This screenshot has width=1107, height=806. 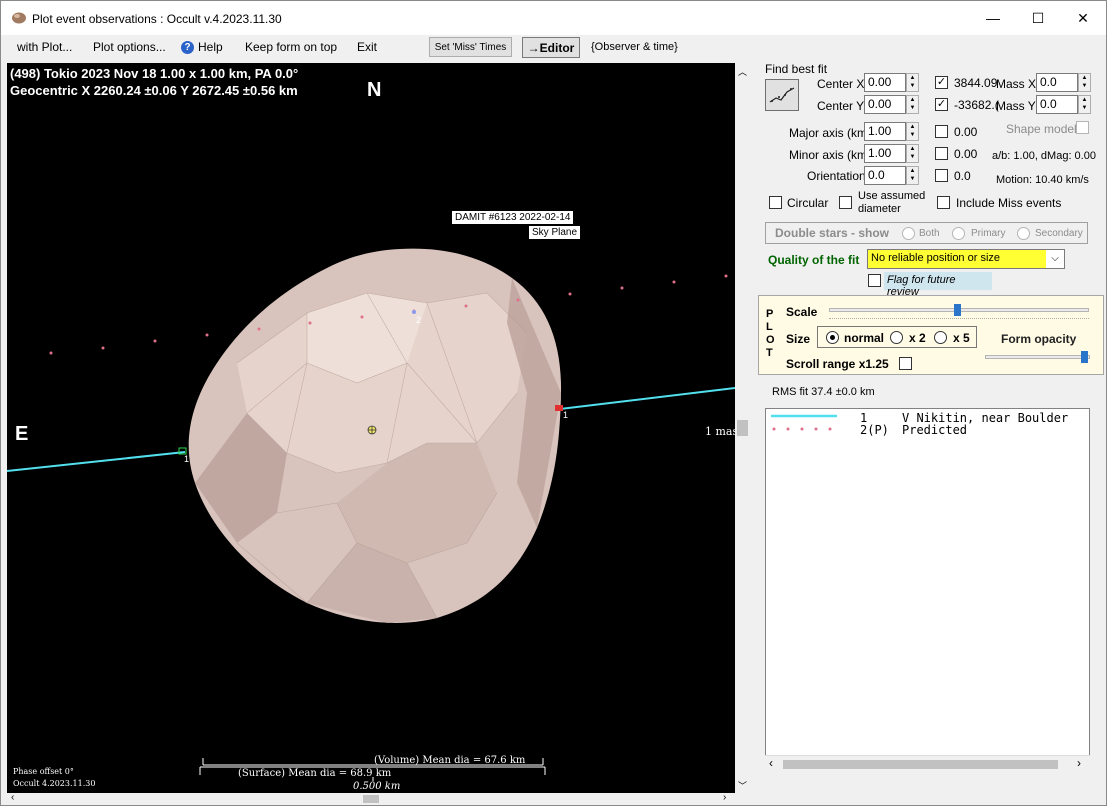 I want to click on size-x5-radio, so click(x=940, y=337).